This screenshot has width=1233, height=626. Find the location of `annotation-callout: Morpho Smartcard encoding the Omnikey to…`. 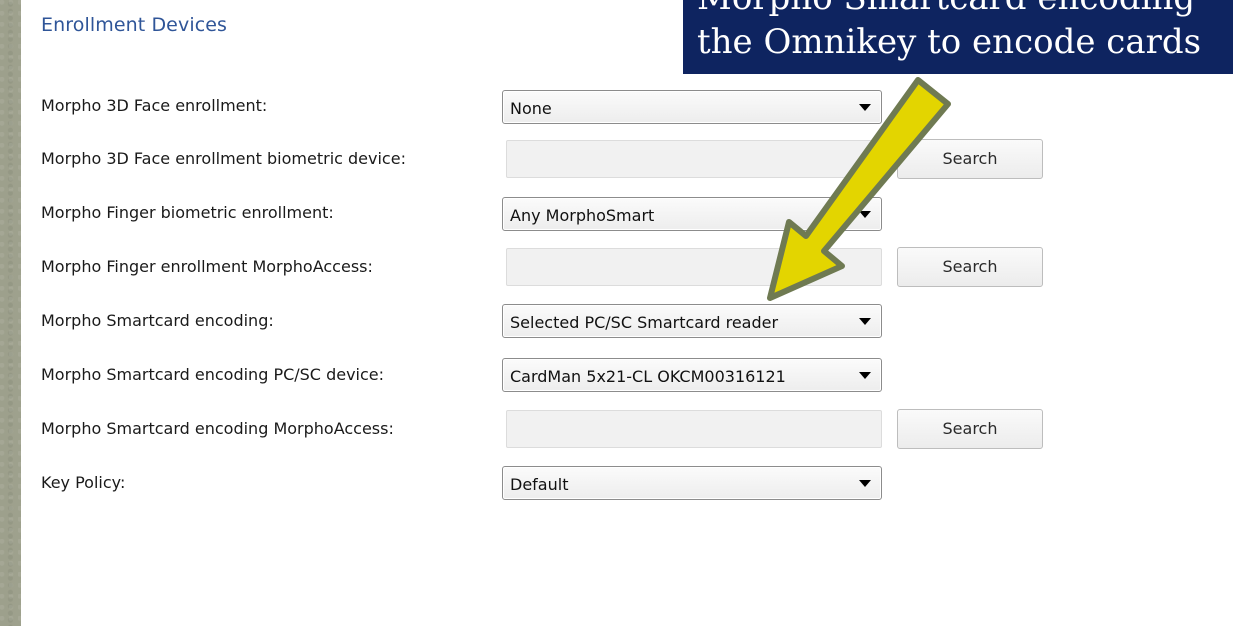

annotation-callout: Morpho Smartcard encoding the Omnikey to… is located at coordinates (958, 37).